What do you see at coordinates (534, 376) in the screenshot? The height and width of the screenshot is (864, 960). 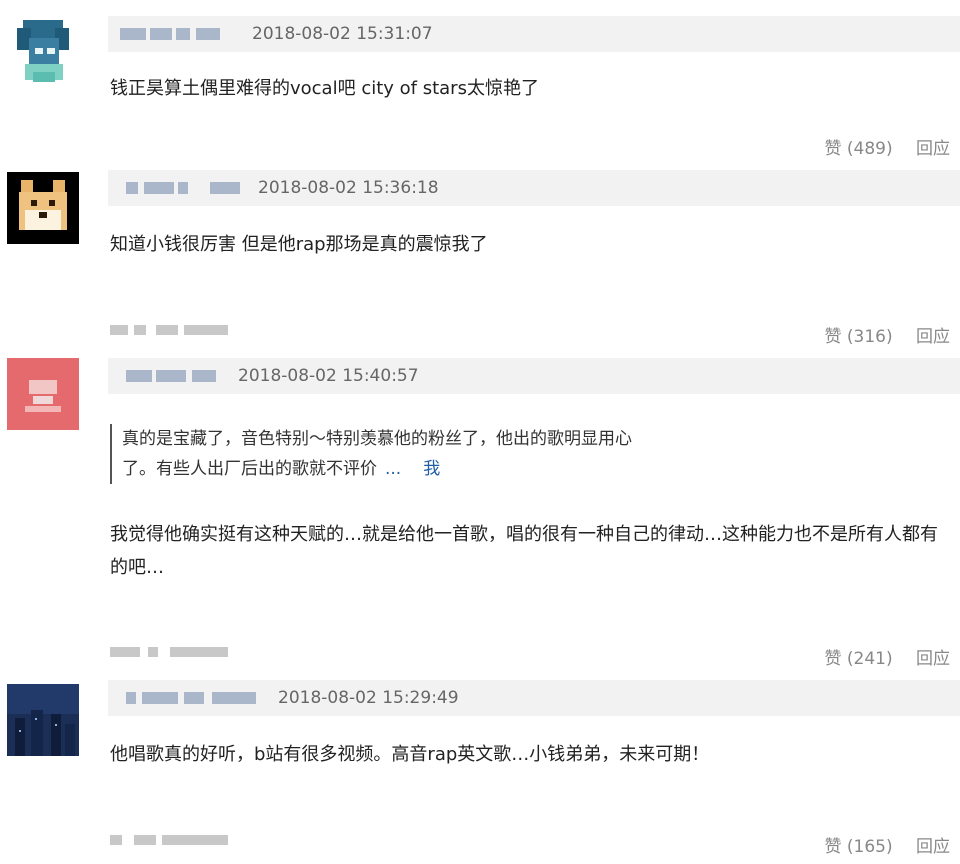 I see `comment-meta-bar: 2018-08-02 15:40:57` at bounding box center [534, 376].